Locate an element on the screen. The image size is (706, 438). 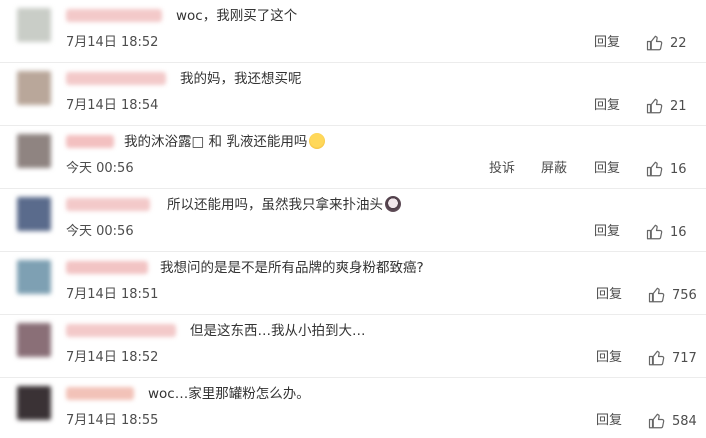
like-count: 584 is located at coordinates (684, 421).